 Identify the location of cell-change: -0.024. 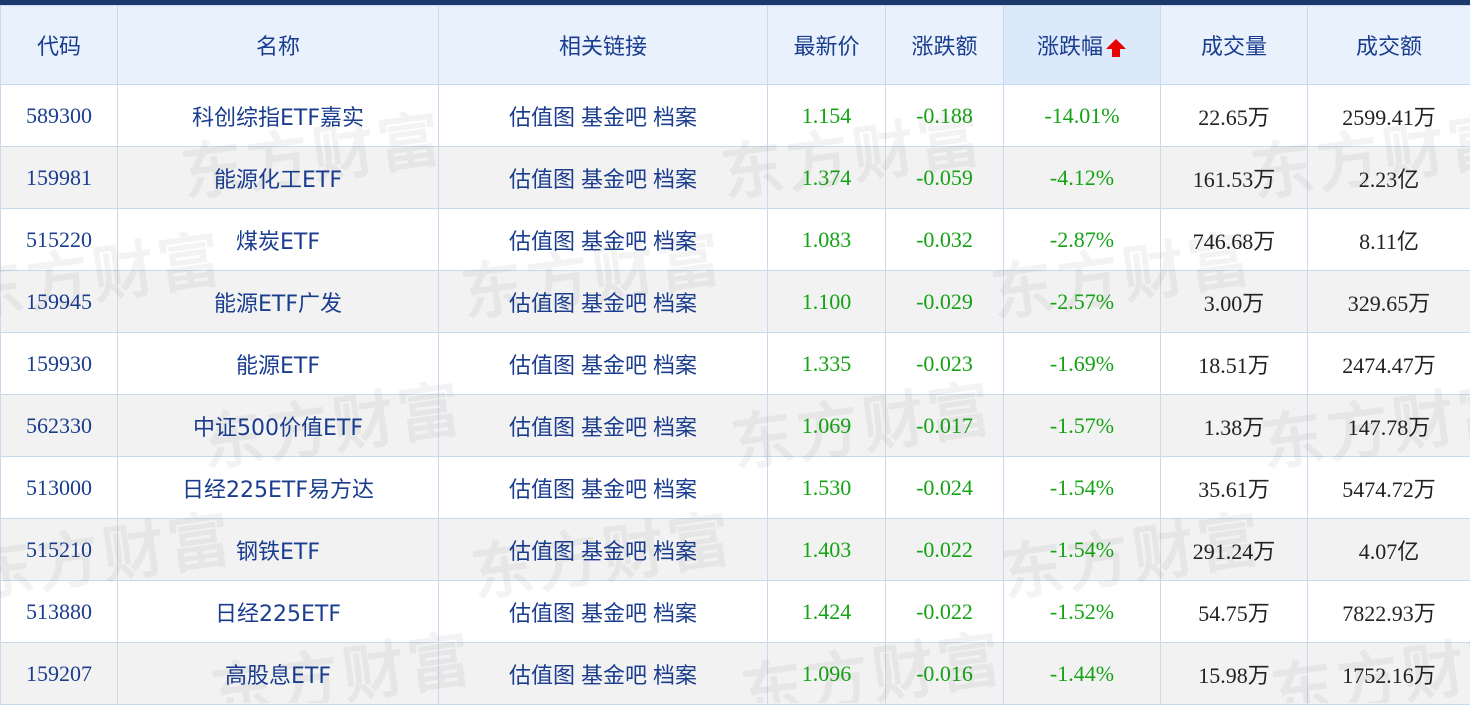
(945, 488).